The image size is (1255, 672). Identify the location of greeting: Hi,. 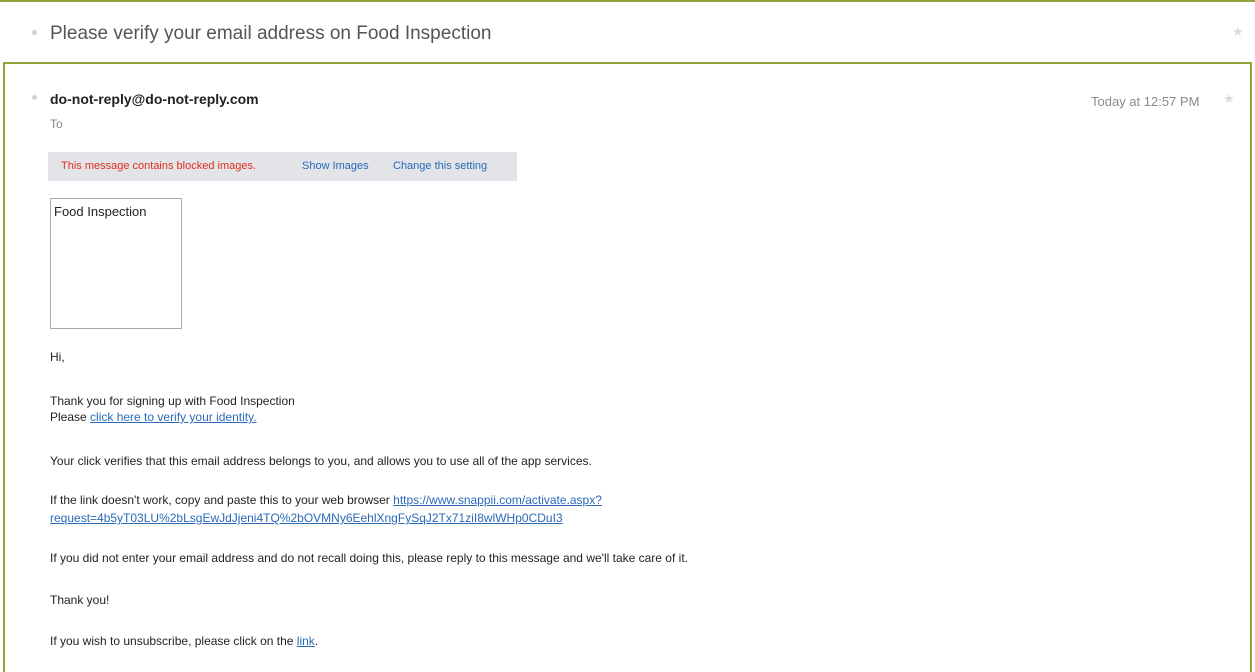
(57, 357).